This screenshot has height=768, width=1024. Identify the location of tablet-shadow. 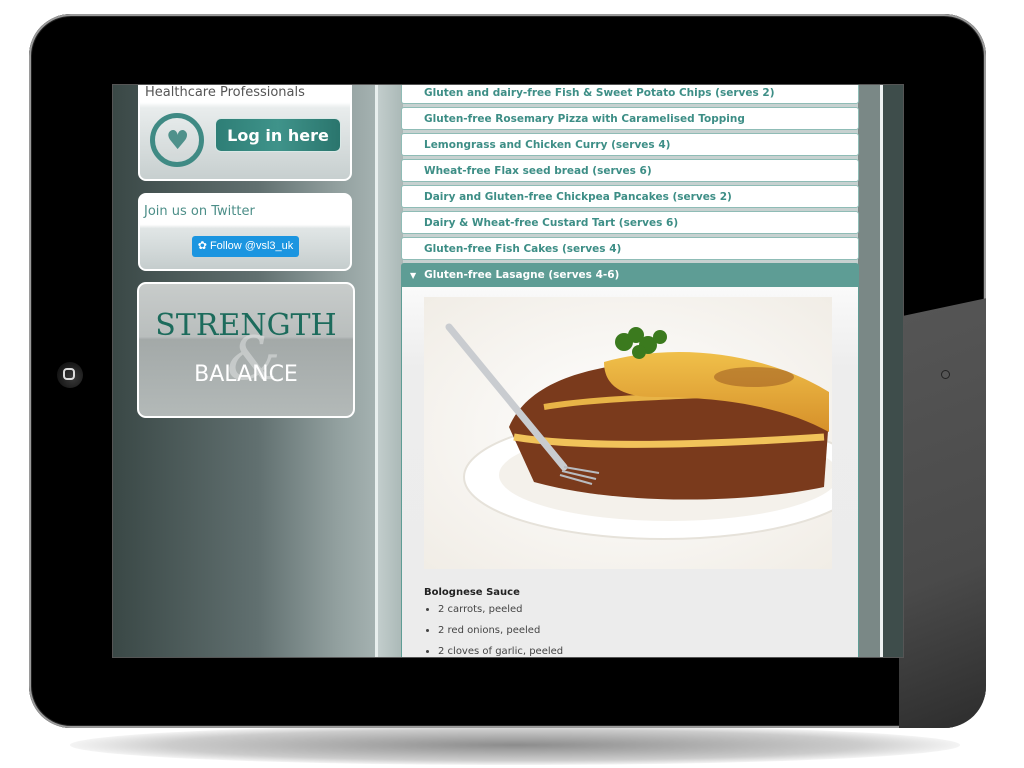
(515, 745).